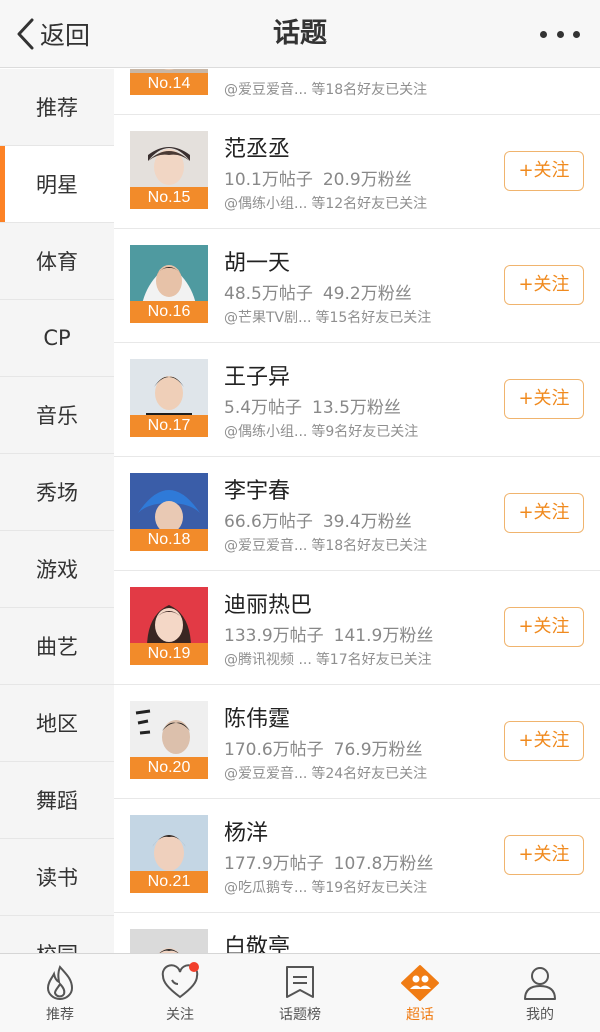  Describe the element at coordinates (263, 408) in the screenshot. I see `post-count: 5.4万帖子` at that location.